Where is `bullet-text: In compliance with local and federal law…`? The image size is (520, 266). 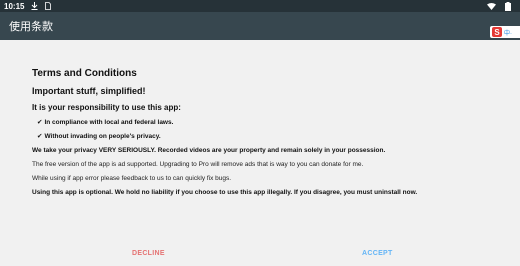
bullet-text: In compliance with local and federal law… is located at coordinates (109, 122).